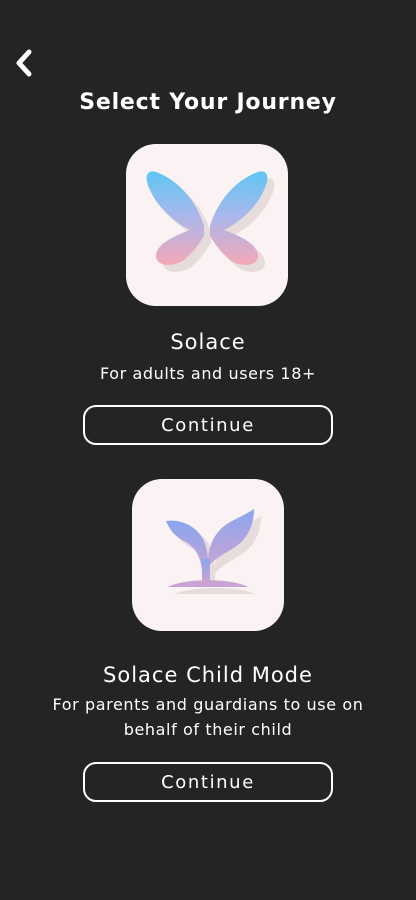 The image size is (416, 900). Describe the element at coordinates (207, 373) in the screenshot. I see `option-description-solace: For adults and users 18+` at that location.